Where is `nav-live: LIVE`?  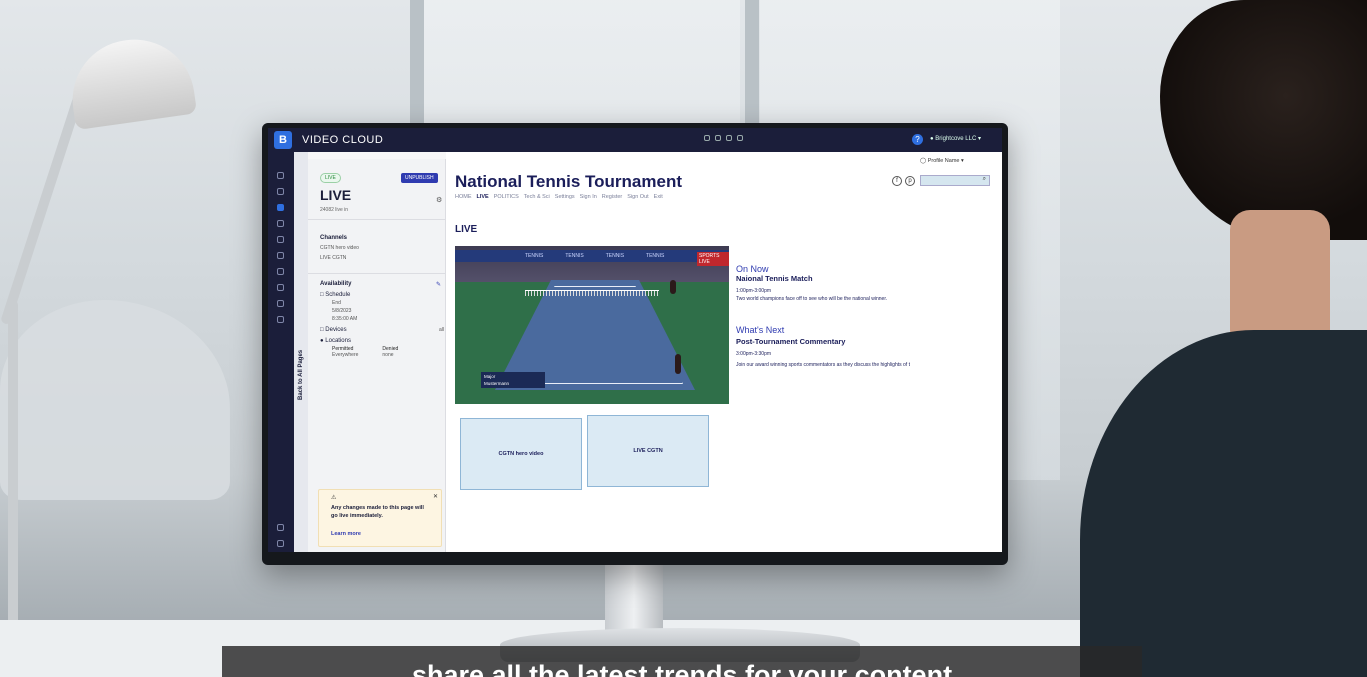
nav-live: LIVE is located at coordinates (483, 197).